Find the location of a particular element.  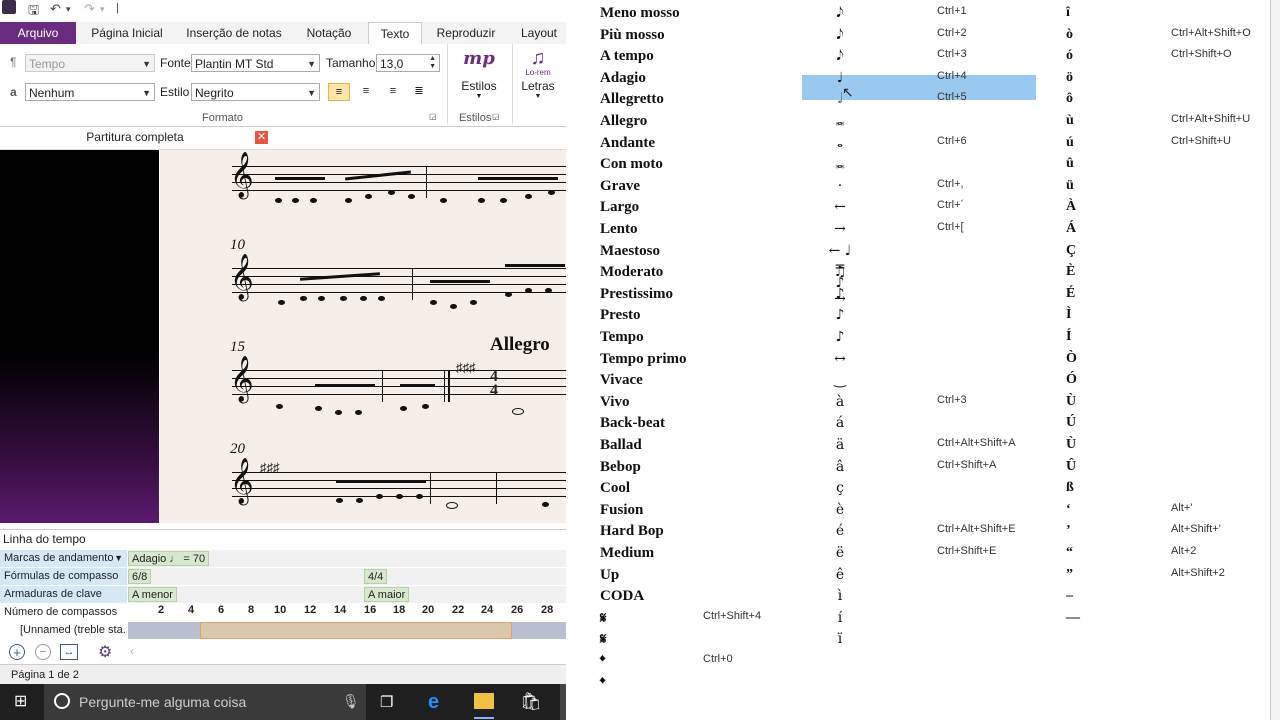

zoom-out-icon: − is located at coordinates (43, 652).